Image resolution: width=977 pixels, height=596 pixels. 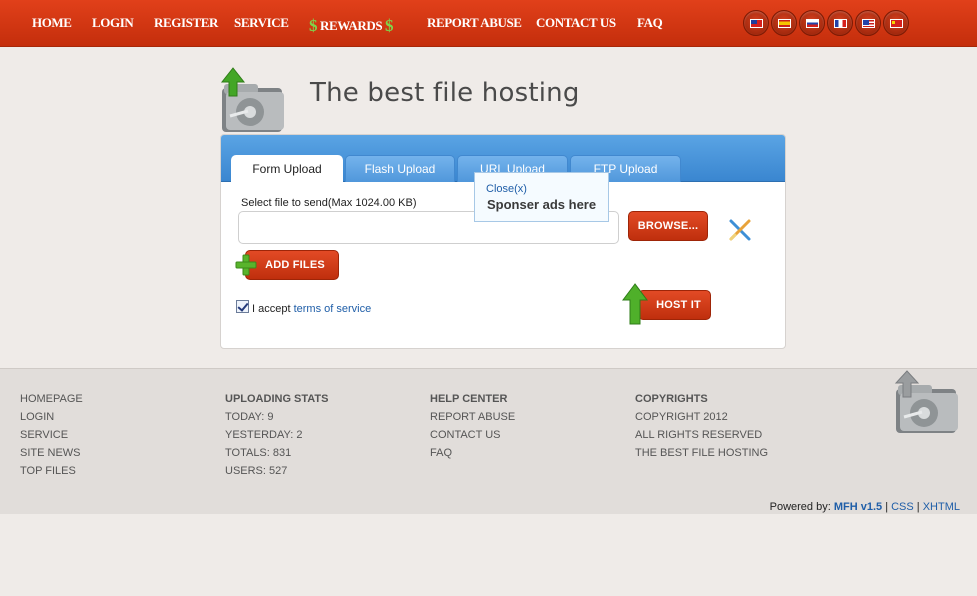 I want to click on copyright-heading: COPYRIGHTS, so click(x=671, y=399).